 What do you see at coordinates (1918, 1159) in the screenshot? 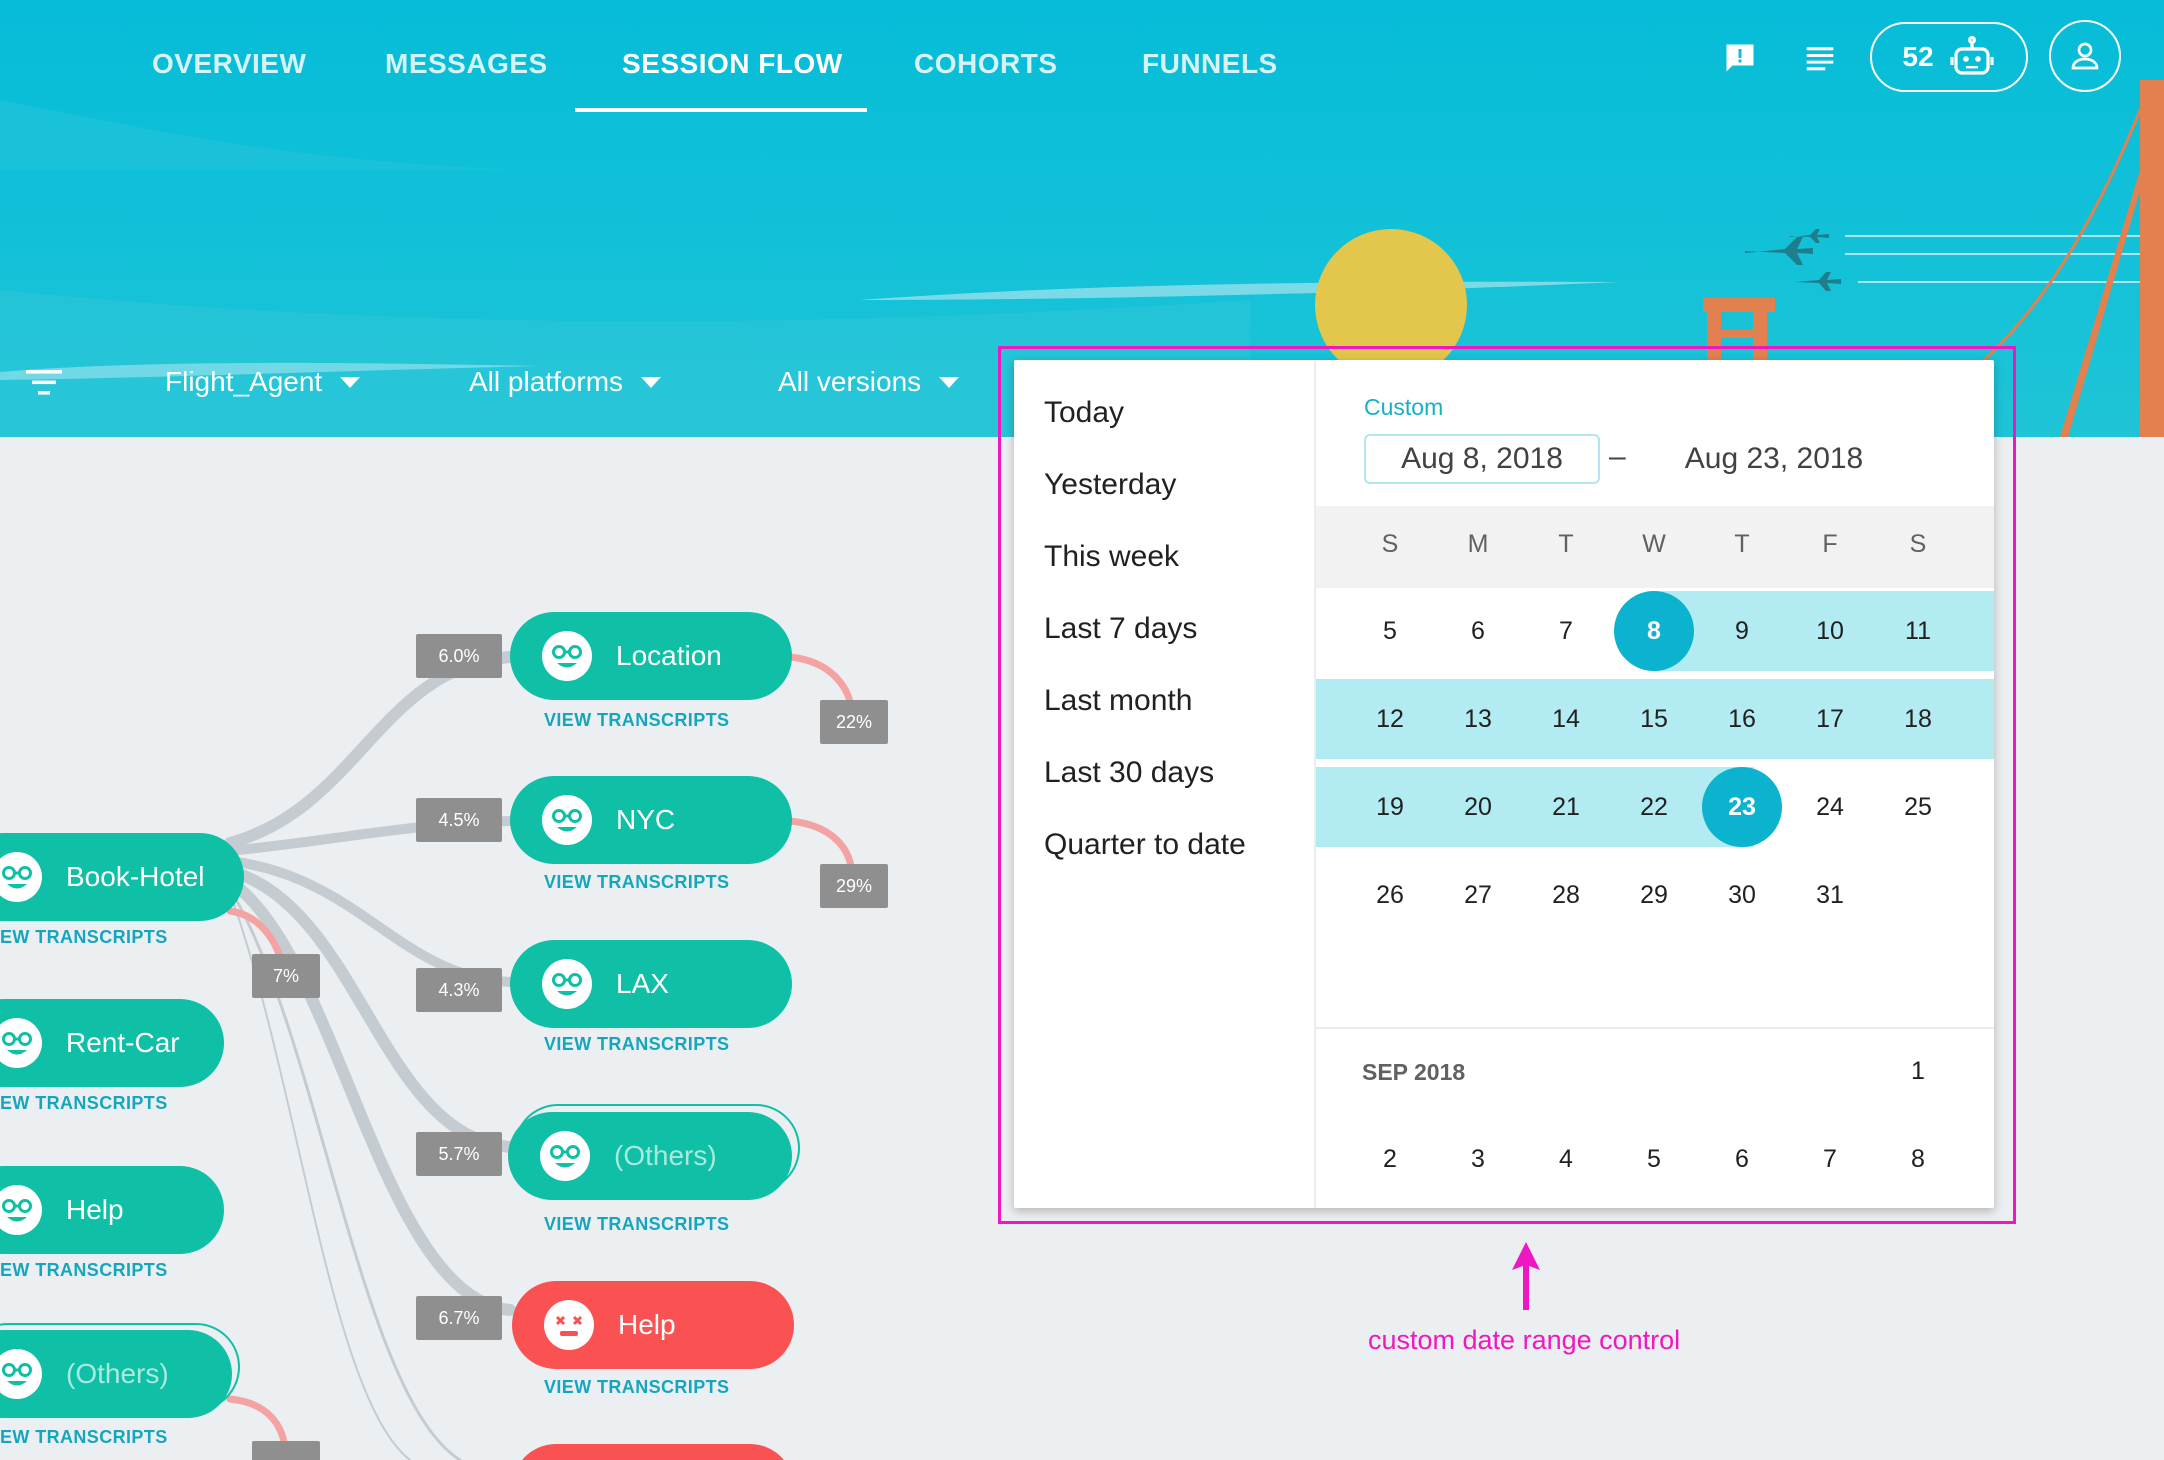
I see `calendar-day: 8` at bounding box center [1918, 1159].